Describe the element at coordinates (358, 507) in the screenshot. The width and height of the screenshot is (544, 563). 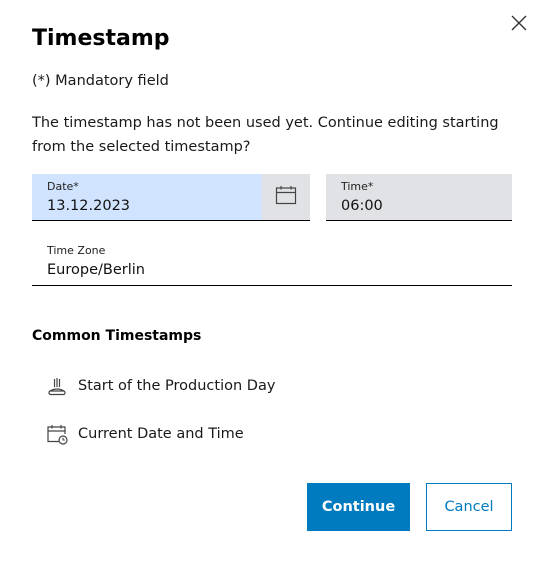
I see `continue-button: Continue` at that location.